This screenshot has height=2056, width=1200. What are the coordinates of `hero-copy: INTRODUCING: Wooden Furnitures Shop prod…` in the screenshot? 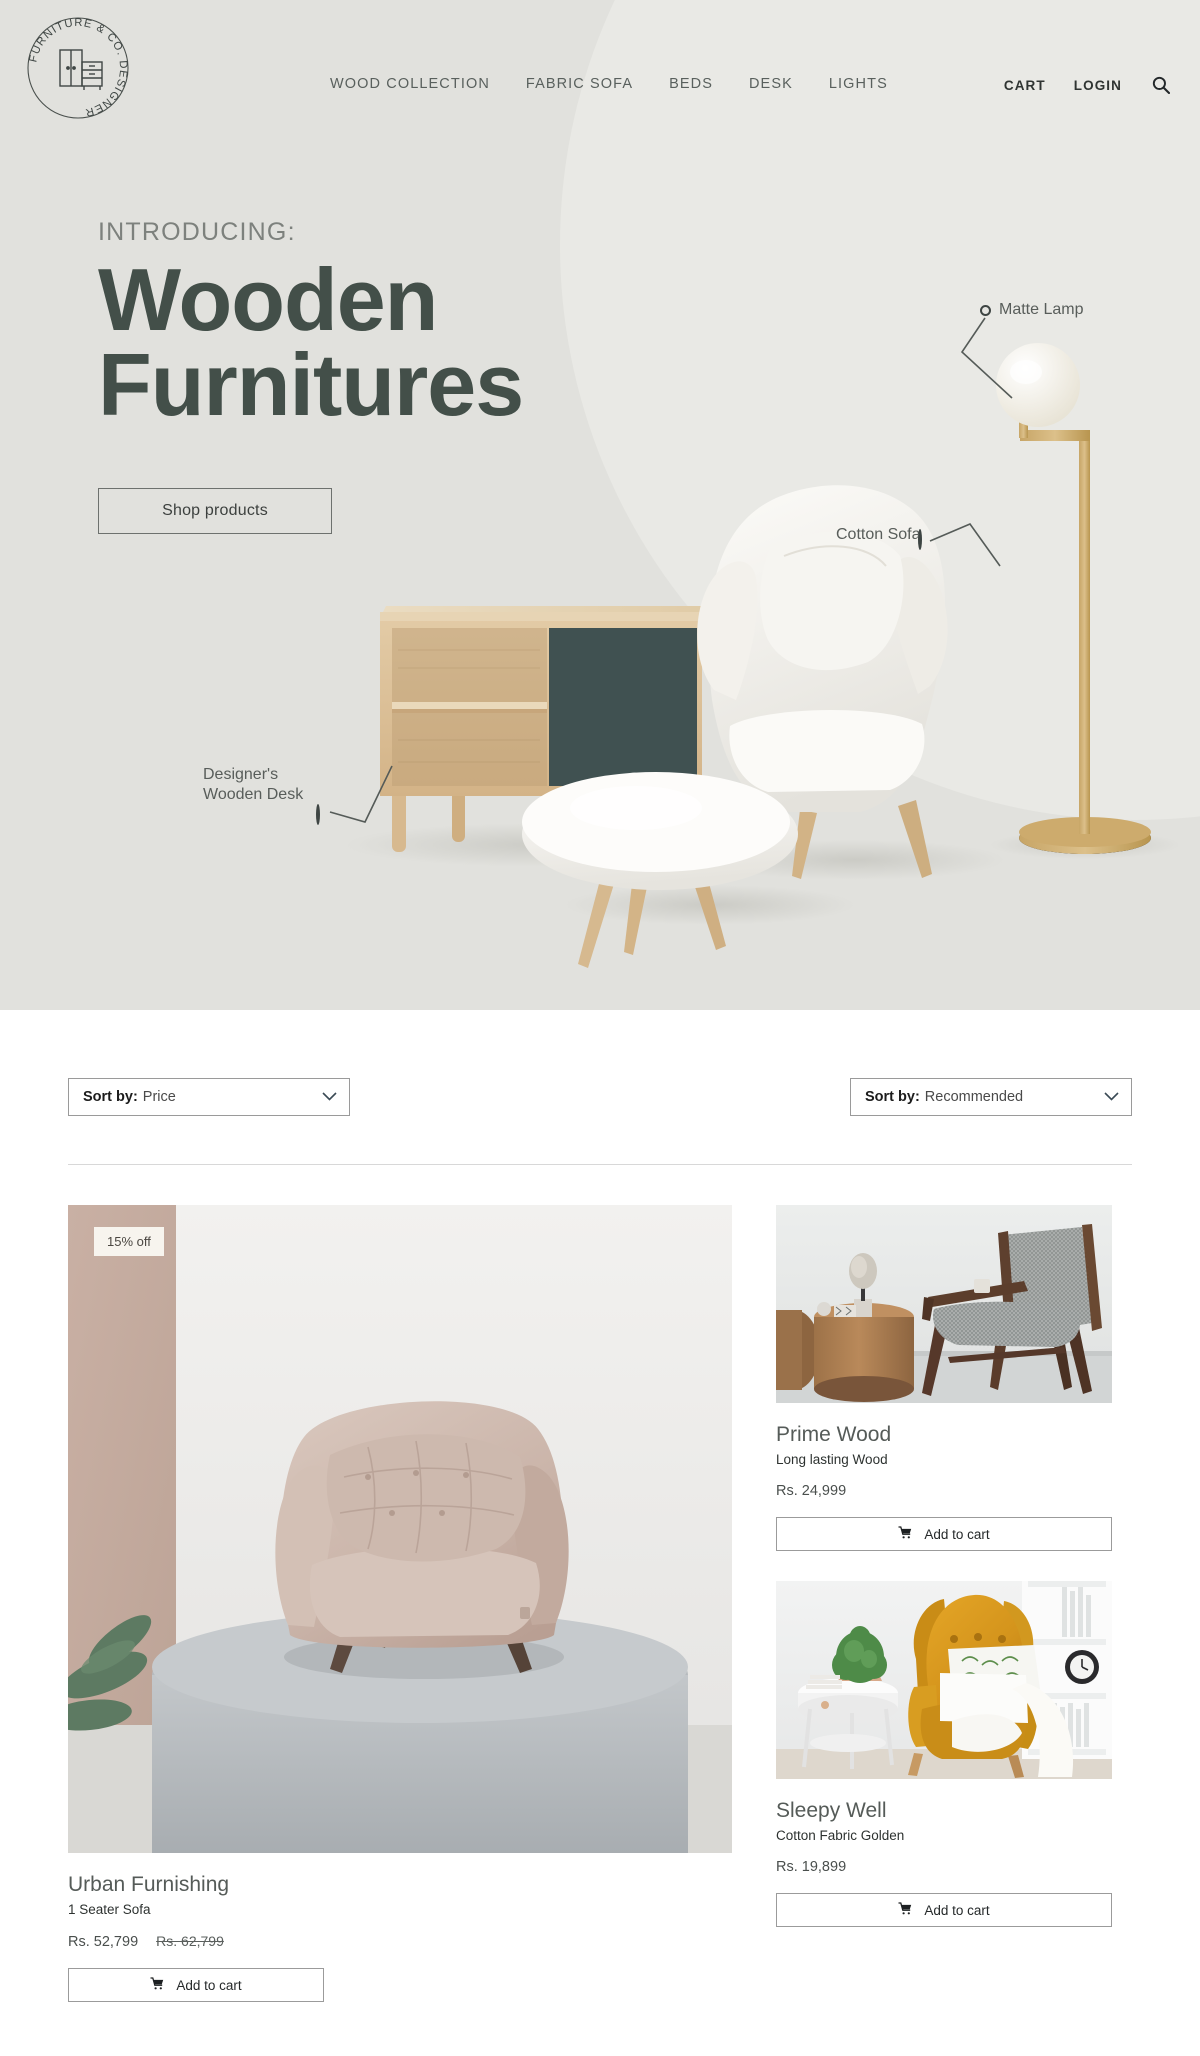 It's located at (311, 376).